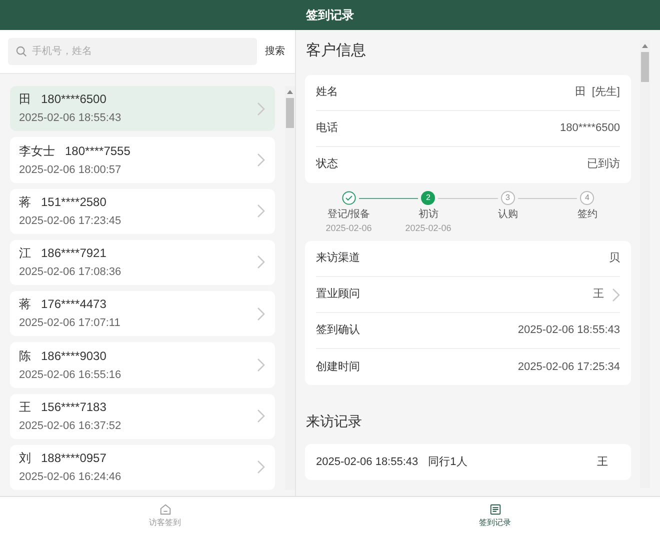 This screenshot has width=660, height=534. I want to click on visitor-name: 田, so click(25, 99).